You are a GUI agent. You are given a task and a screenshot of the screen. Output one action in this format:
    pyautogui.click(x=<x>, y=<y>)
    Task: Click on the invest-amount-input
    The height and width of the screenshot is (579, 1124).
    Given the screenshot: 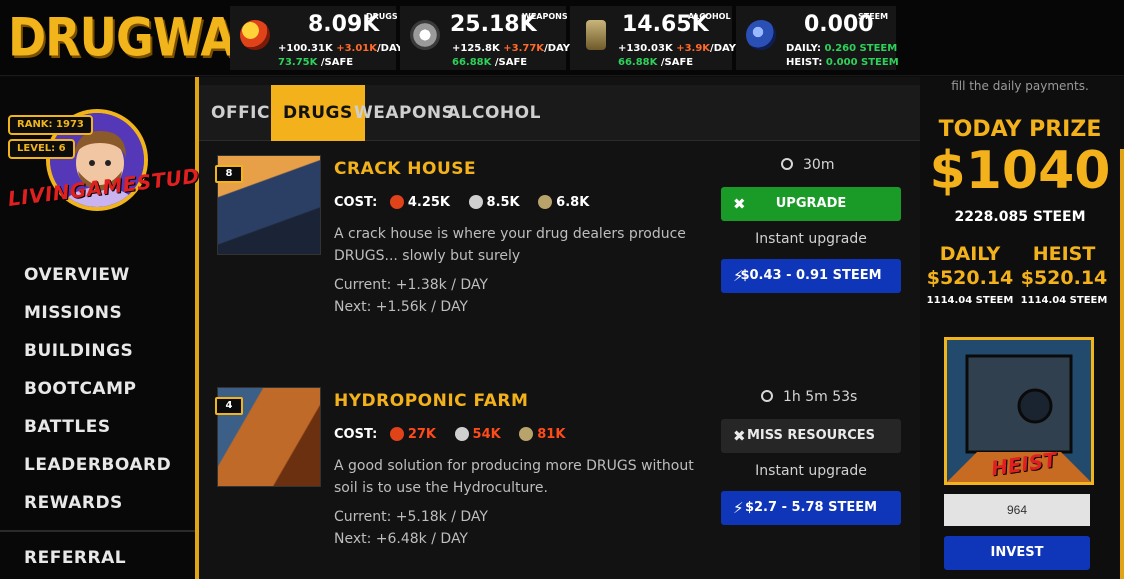 What is the action you would take?
    pyautogui.click(x=1017, y=510)
    